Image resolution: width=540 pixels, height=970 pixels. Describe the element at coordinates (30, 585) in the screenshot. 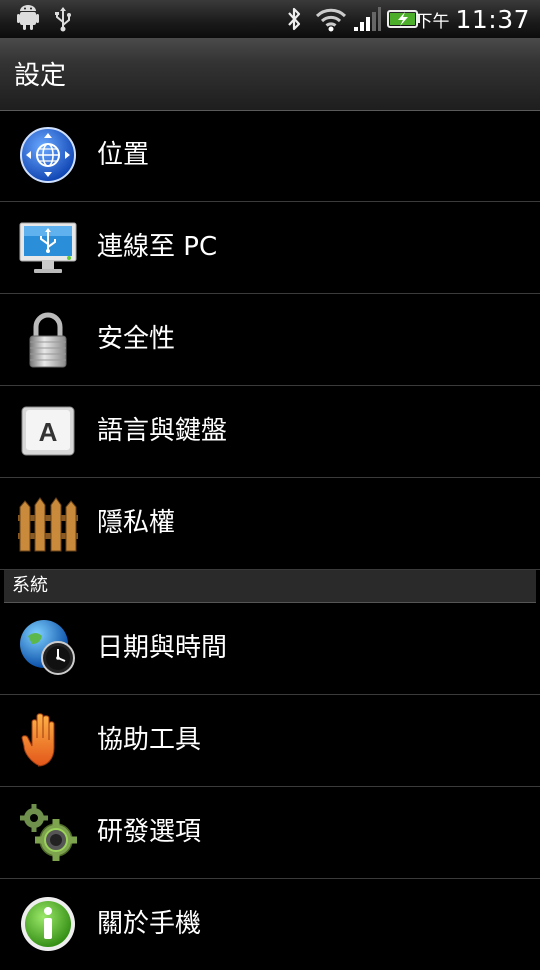

I see `section-header-label: 系統` at that location.